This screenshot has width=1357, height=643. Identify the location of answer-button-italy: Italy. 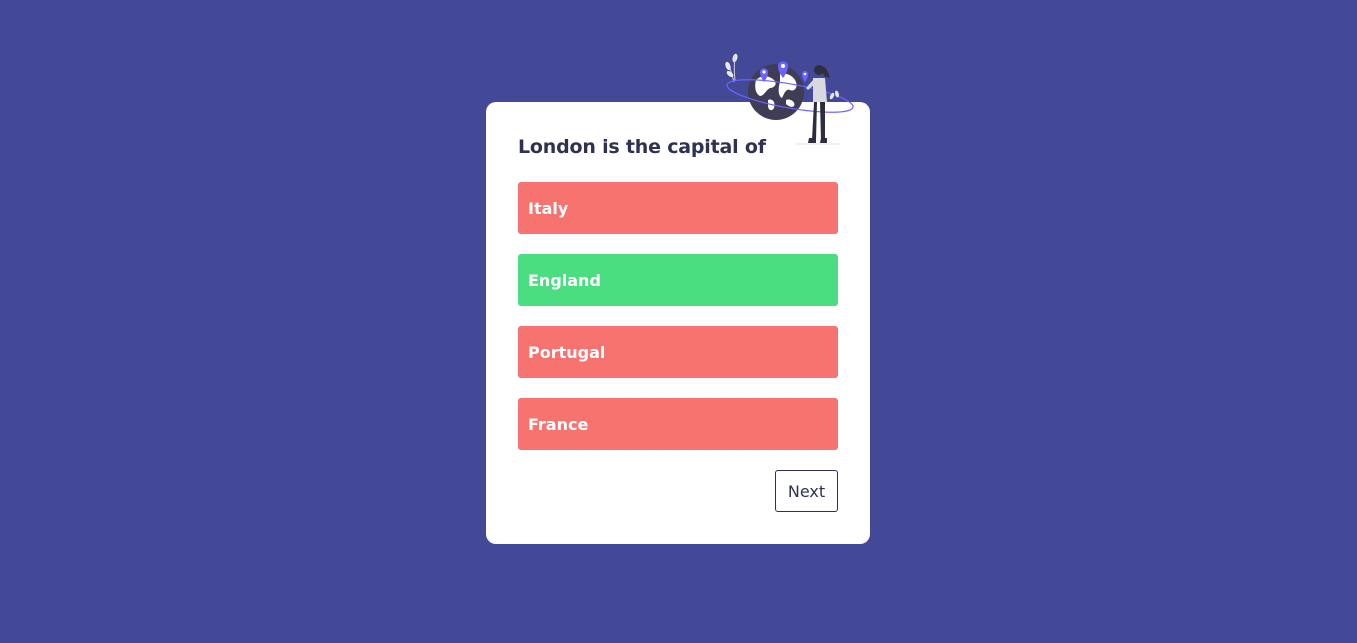
(678, 208).